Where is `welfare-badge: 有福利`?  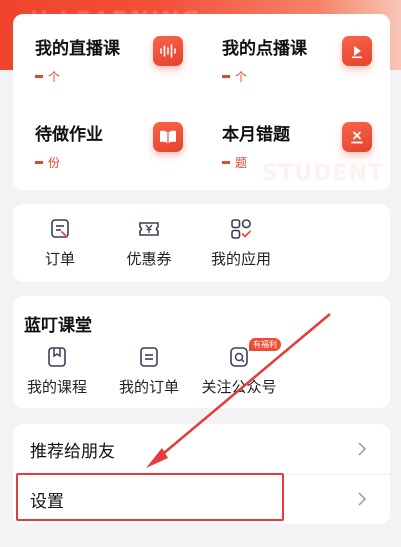
welfare-badge: 有福利 is located at coordinates (265, 344).